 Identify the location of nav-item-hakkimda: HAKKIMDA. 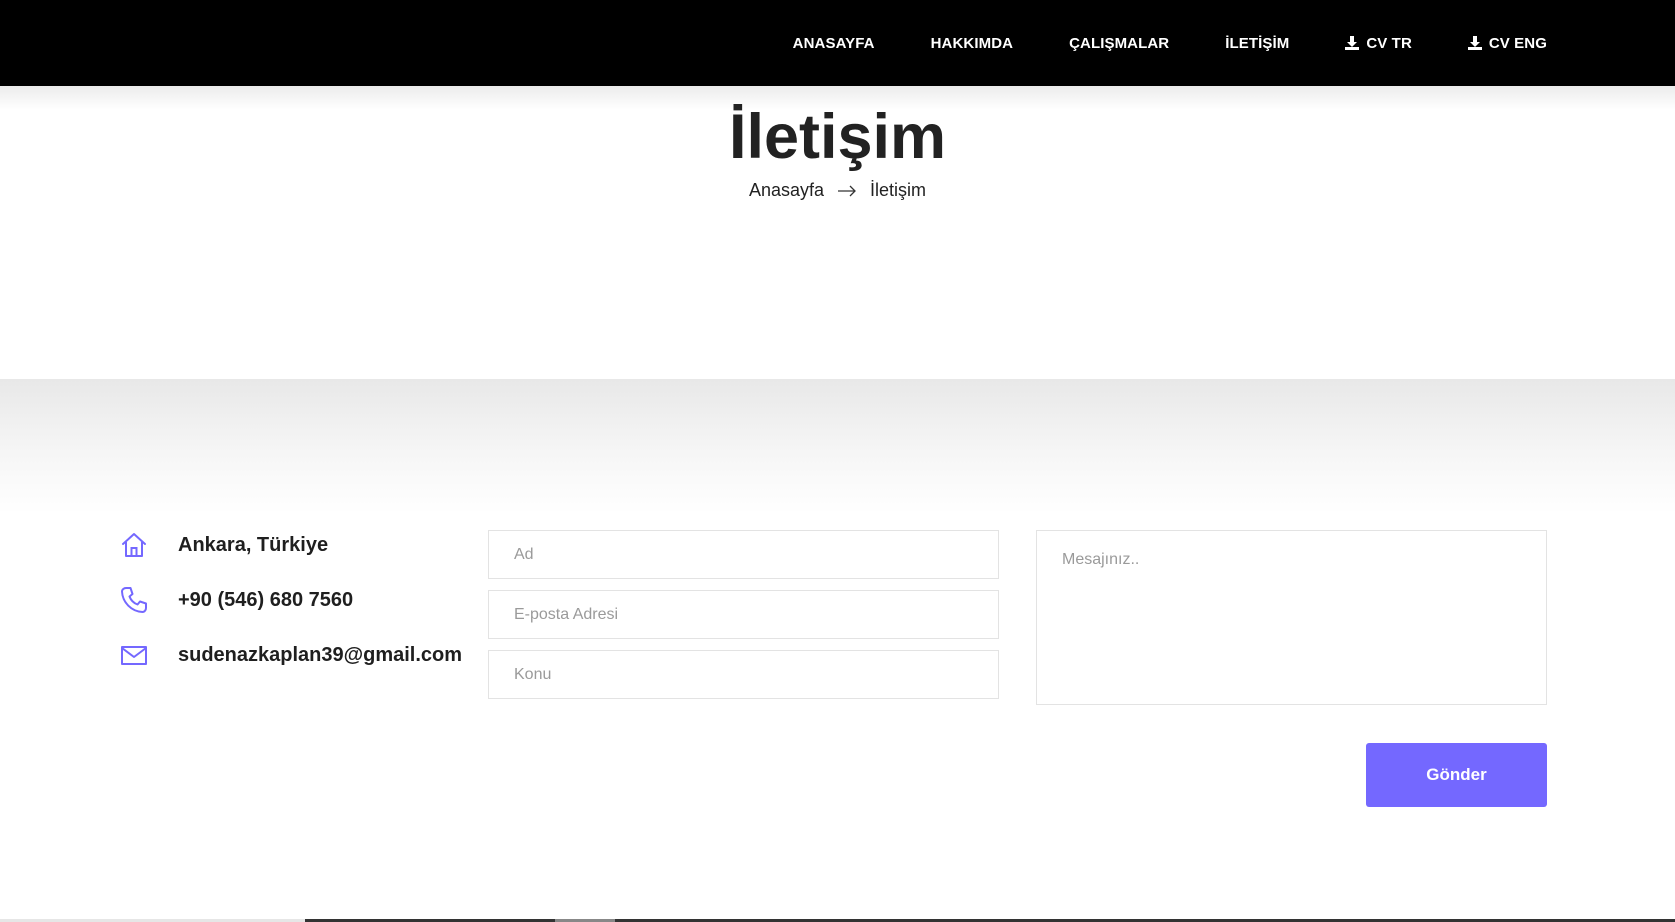
(972, 43).